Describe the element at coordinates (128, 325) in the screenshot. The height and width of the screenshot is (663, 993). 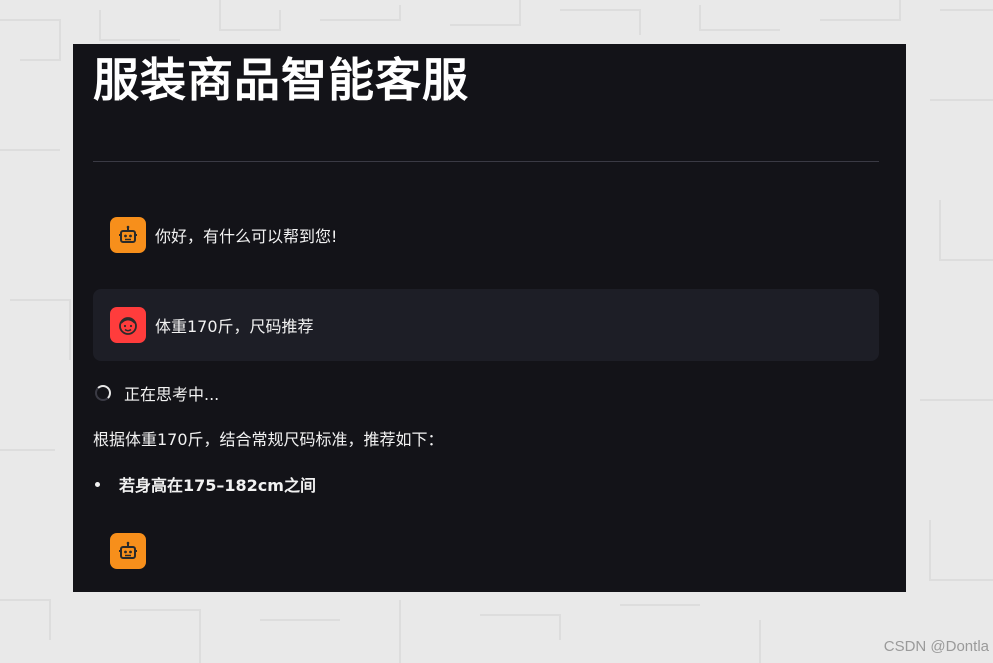
I see `user-face-icon` at that location.